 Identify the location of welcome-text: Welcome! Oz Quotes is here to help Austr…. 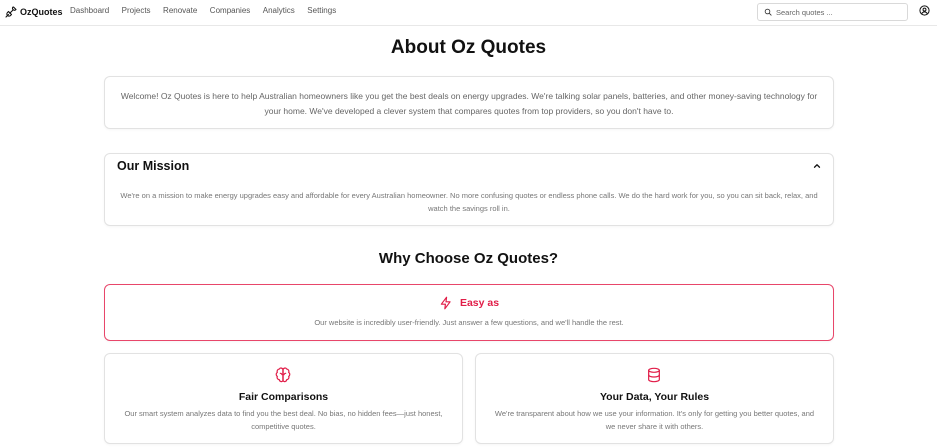
(469, 103).